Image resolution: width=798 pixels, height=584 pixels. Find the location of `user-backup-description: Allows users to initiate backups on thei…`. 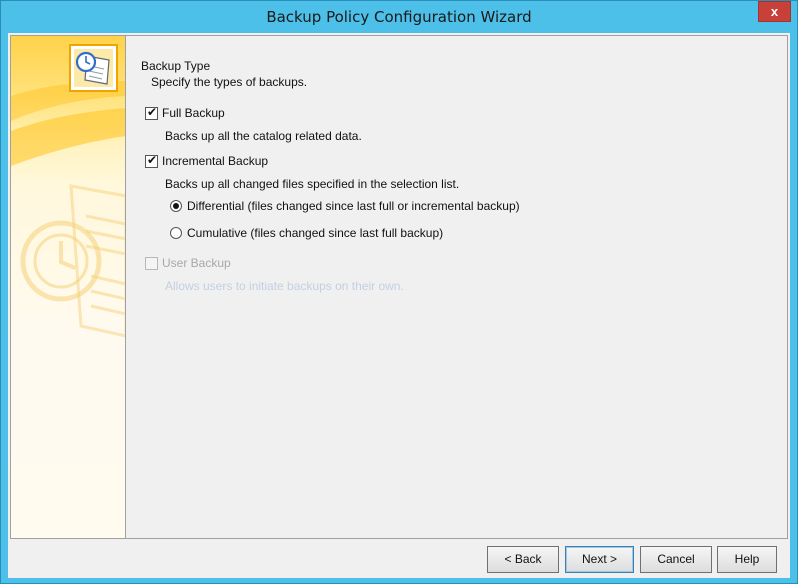

user-backup-description: Allows users to initiate backups on thei… is located at coordinates (284, 286).